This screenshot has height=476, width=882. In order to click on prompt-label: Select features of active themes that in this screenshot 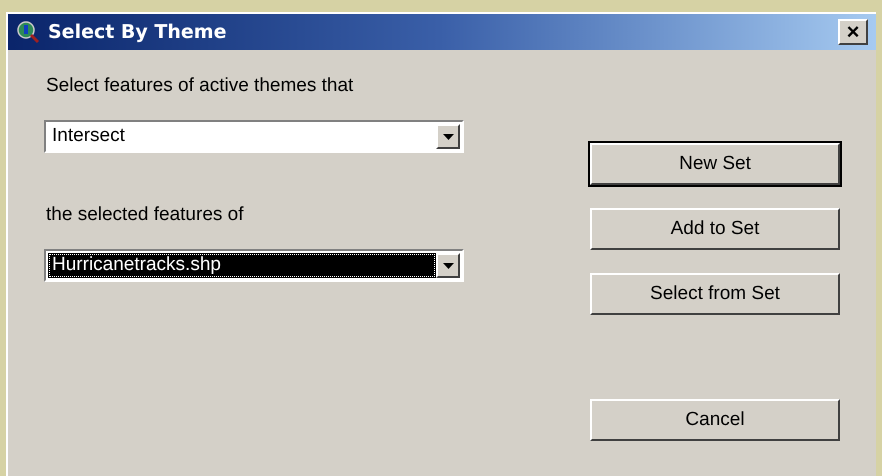, I will do `click(199, 86)`.